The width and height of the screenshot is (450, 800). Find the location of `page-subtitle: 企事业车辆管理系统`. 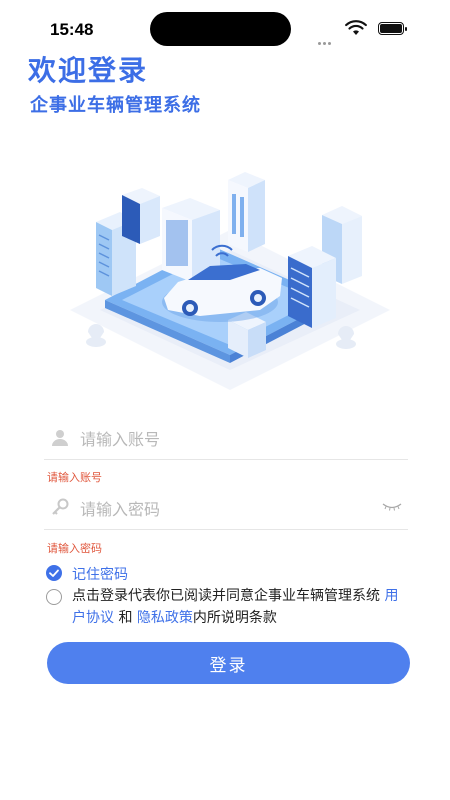

page-subtitle: 企事业车辆管理系统 is located at coordinates (115, 105).